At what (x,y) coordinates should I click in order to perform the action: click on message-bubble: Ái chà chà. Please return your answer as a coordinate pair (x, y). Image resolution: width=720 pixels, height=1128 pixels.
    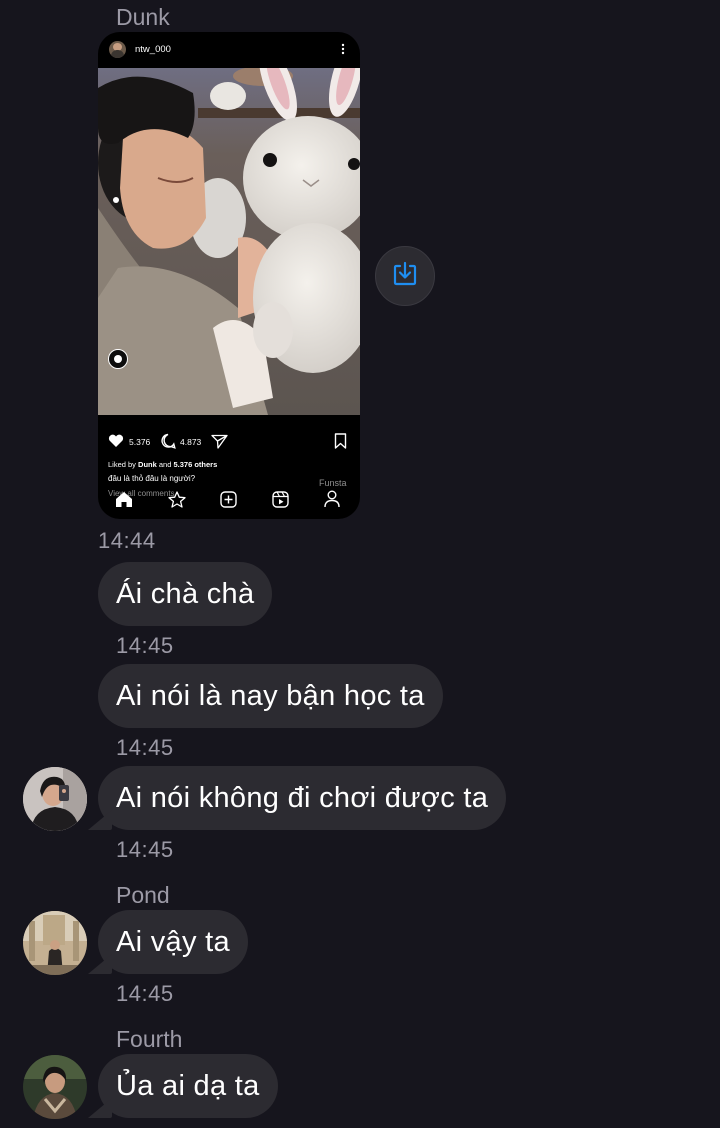
    Looking at the image, I should click on (185, 594).